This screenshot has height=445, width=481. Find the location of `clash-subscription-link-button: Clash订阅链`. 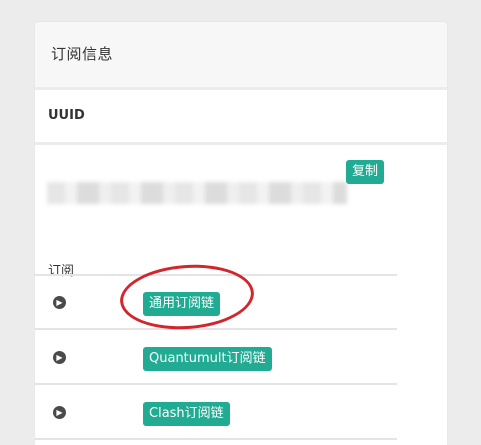

clash-subscription-link-button: Clash订阅链 is located at coordinates (186, 414).